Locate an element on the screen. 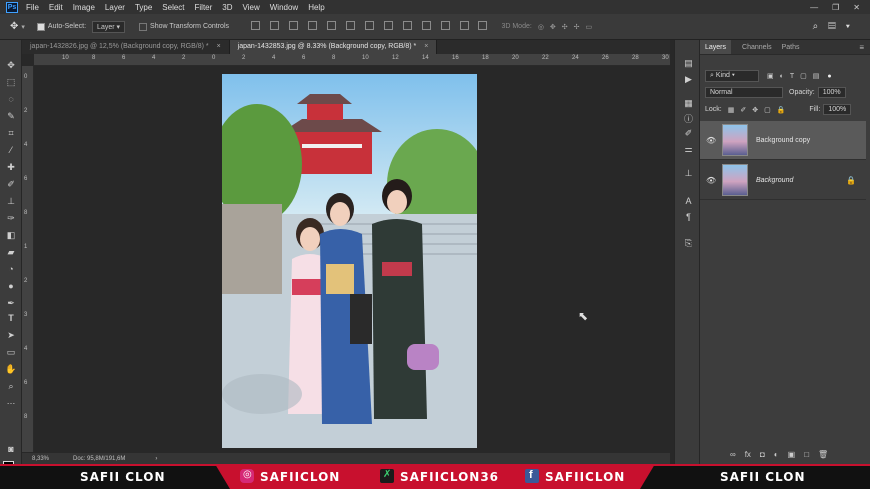 Image resolution: width=870 pixels, height=489 pixels. menu-file: File is located at coordinates (32, 7).